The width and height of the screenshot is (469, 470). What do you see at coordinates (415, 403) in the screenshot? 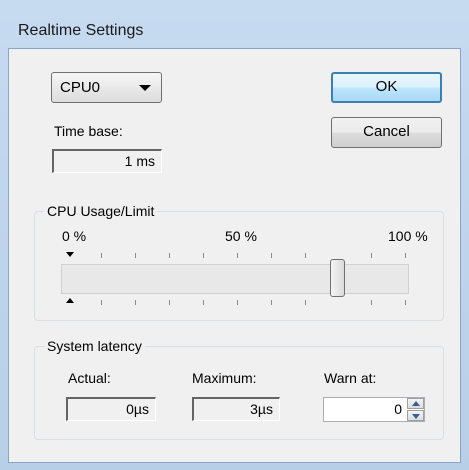
I see `spin-up-icon` at bounding box center [415, 403].